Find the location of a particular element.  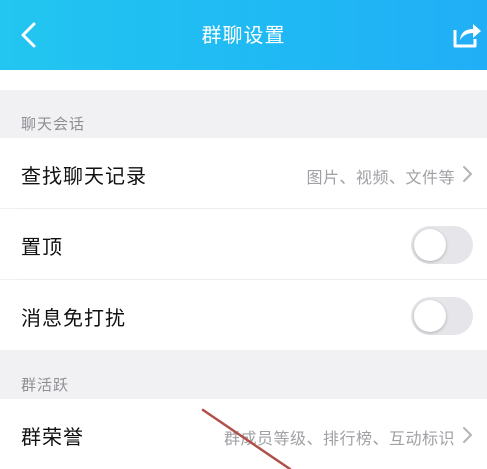

section-label-activity: 群活跃 is located at coordinates (45, 385).